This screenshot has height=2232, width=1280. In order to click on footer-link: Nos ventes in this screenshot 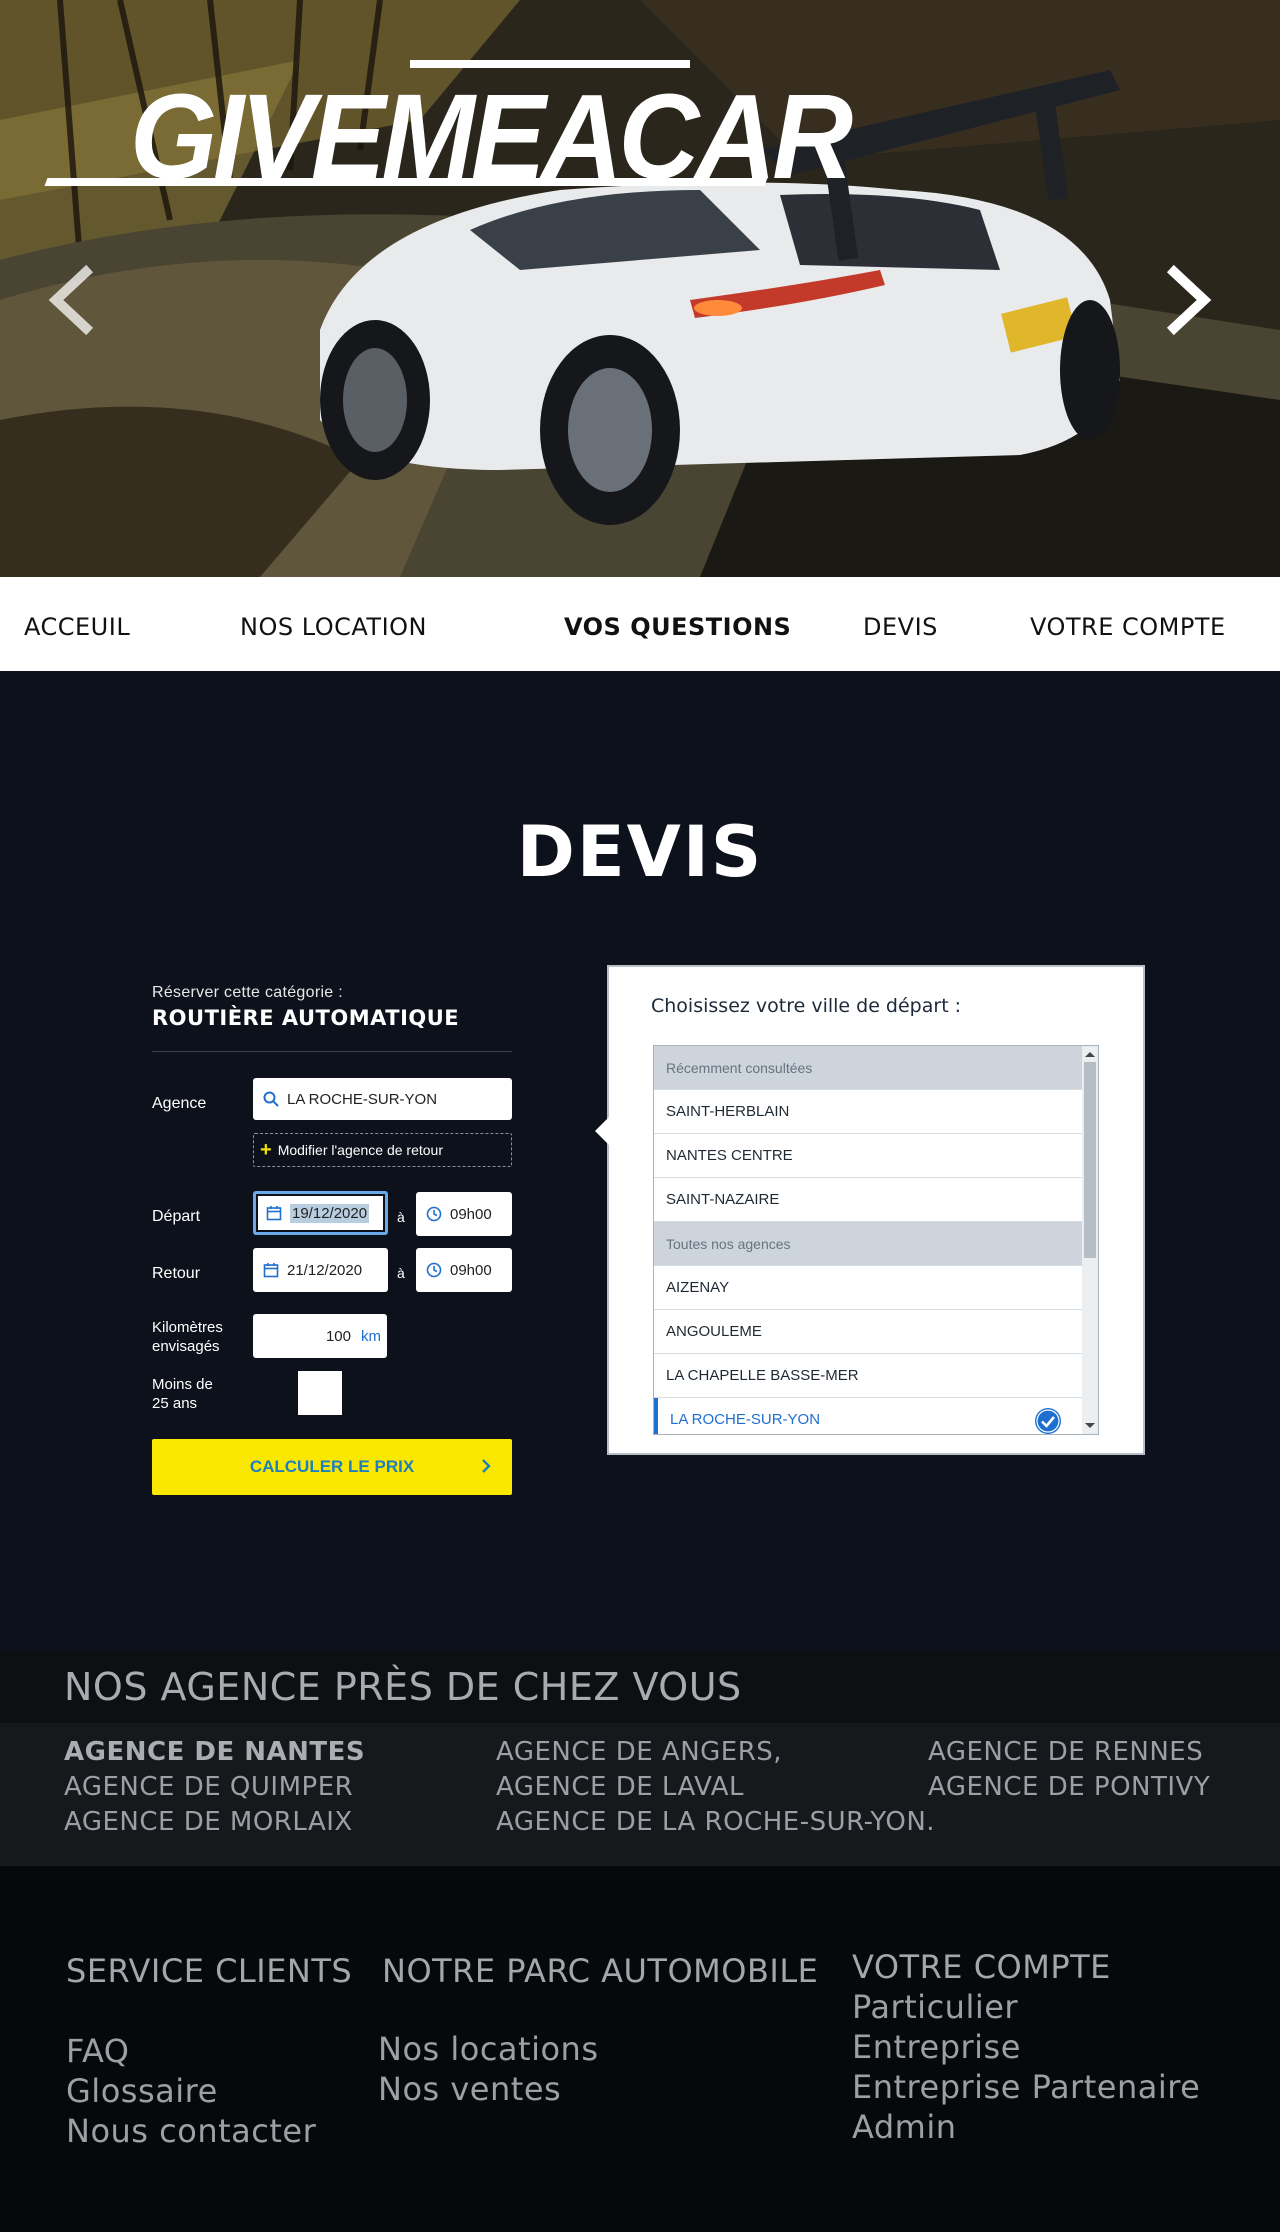, I will do `click(469, 2089)`.